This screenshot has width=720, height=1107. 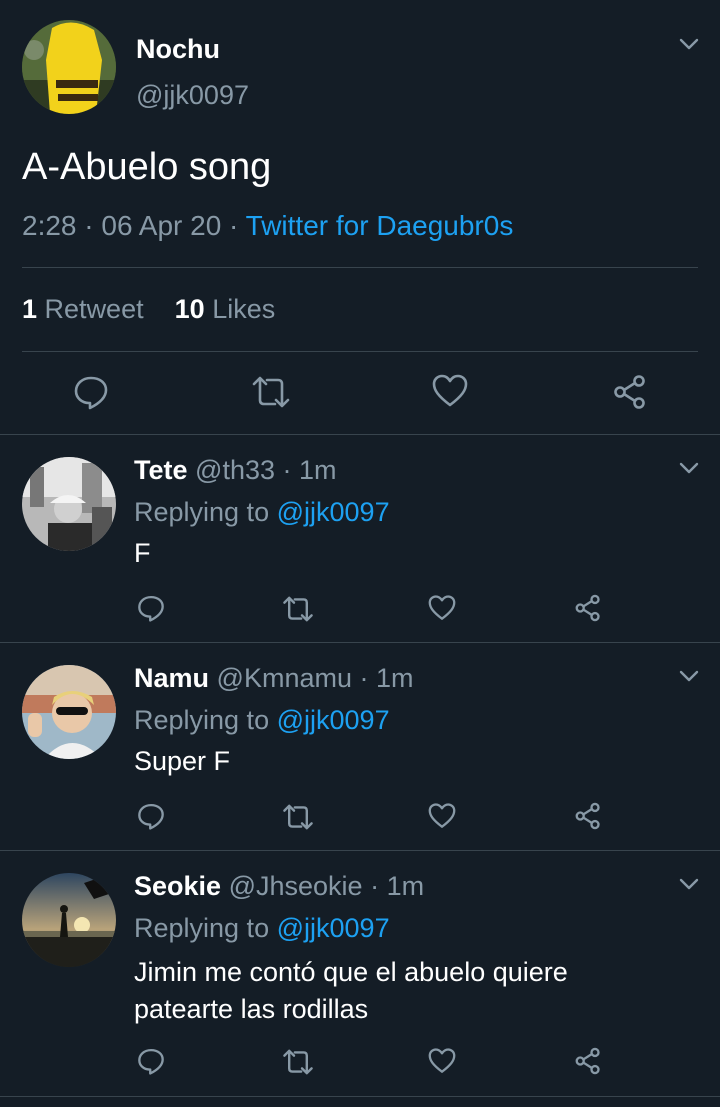 I want to click on handle: @Kmnamu, so click(x=284, y=678).